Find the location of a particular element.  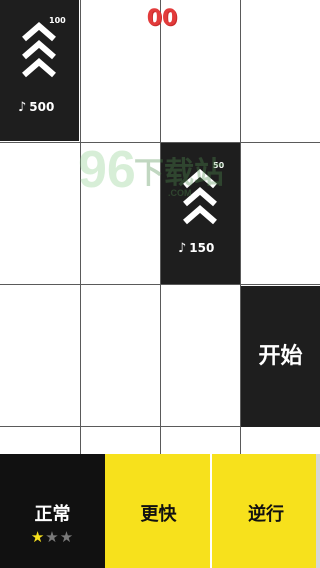

score-counter: 00 is located at coordinates (162, 18).